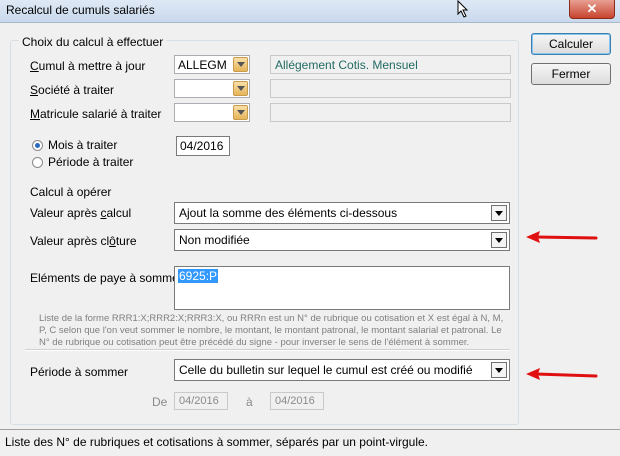  I want to click on periode-sommer-label: Période à sommer, so click(79, 372).